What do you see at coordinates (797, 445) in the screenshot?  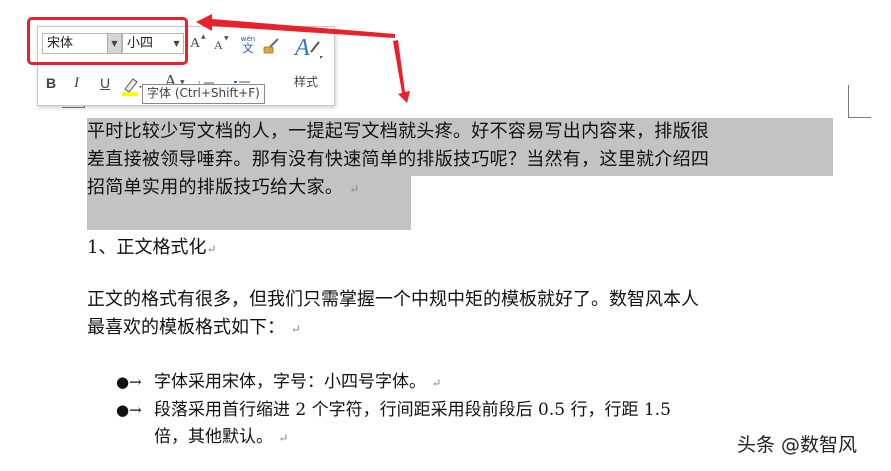 I see `watermark-text: 头条 @数智风` at bounding box center [797, 445].